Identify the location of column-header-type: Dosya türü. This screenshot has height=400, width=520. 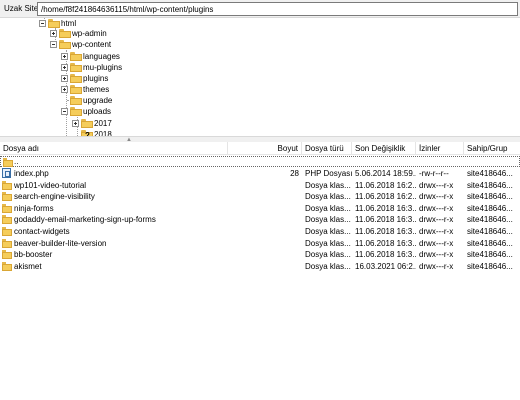
(327, 148).